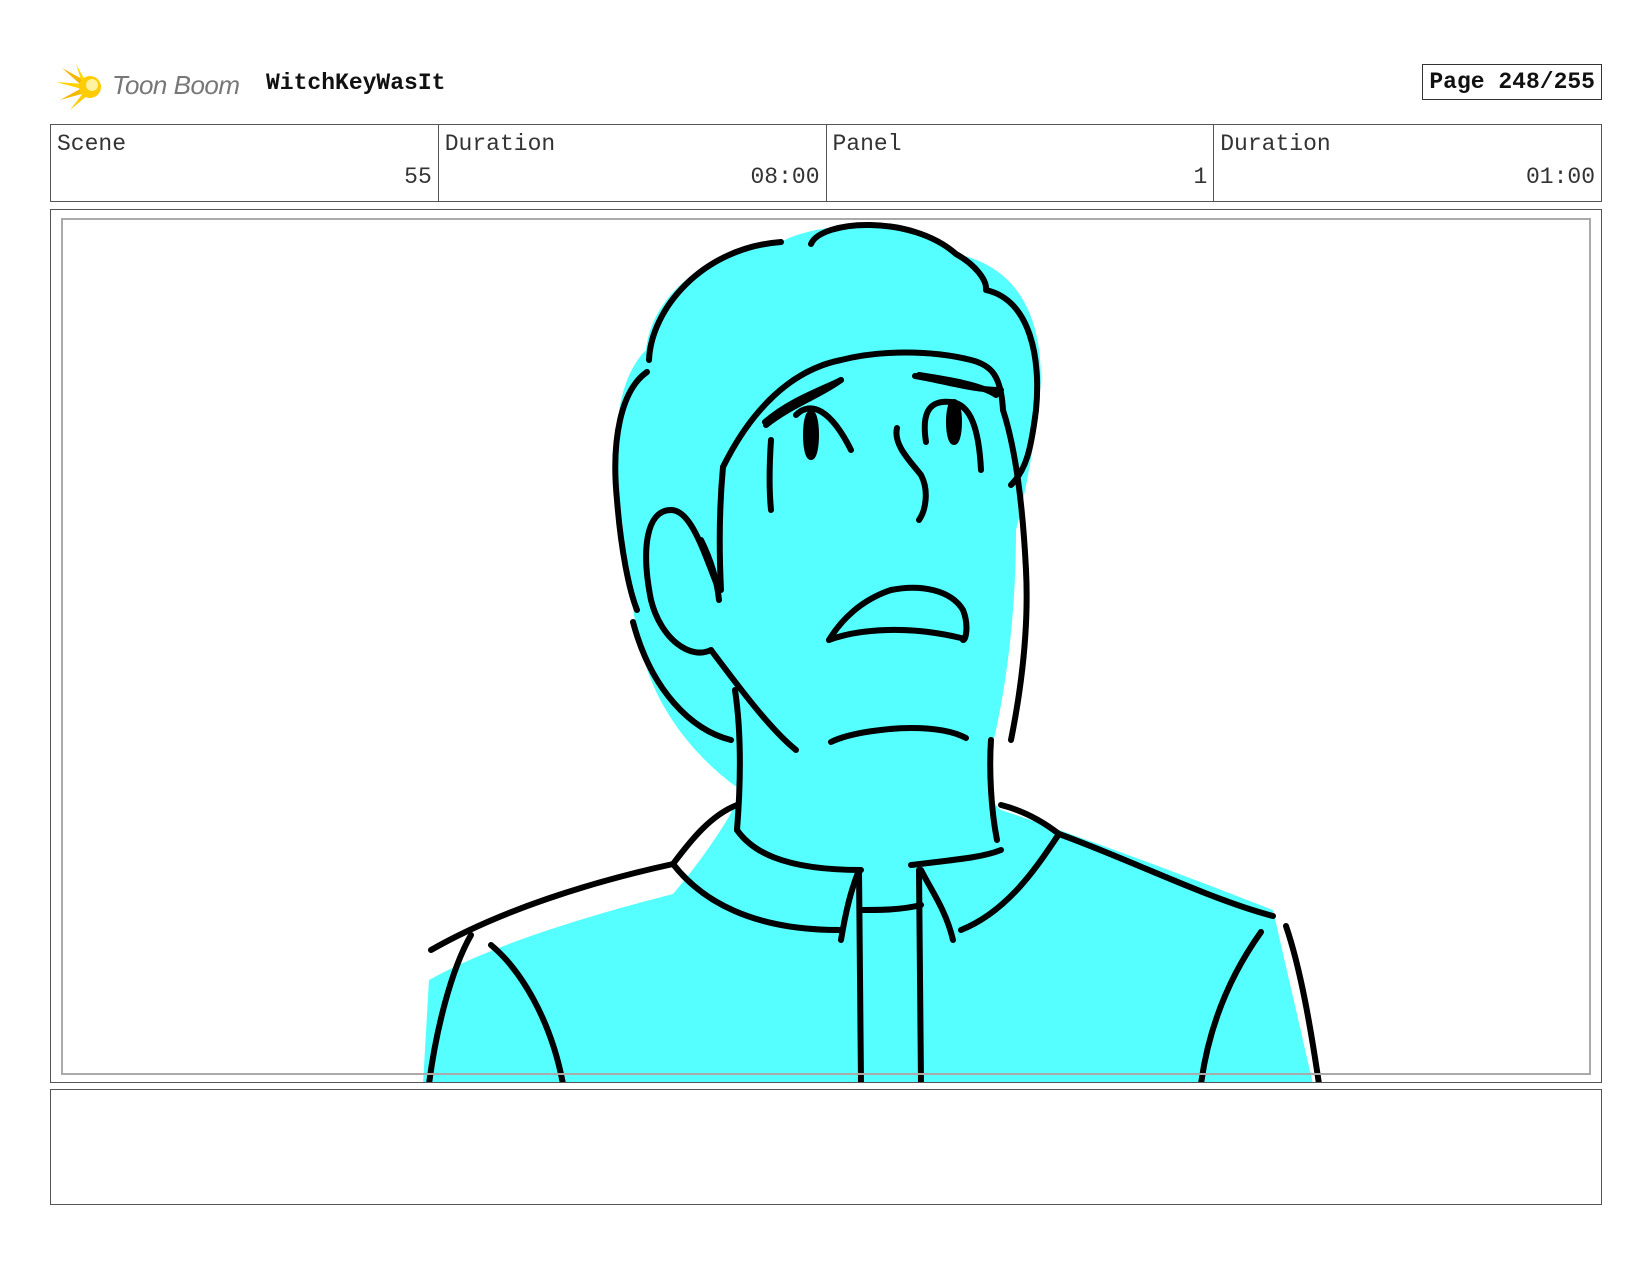 The image size is (1650, 1275). What do you see at coordinates (176, 85) in the screenshot?
I see `logo-wordmark: Toon Boom` at bounding box center [176, 85].